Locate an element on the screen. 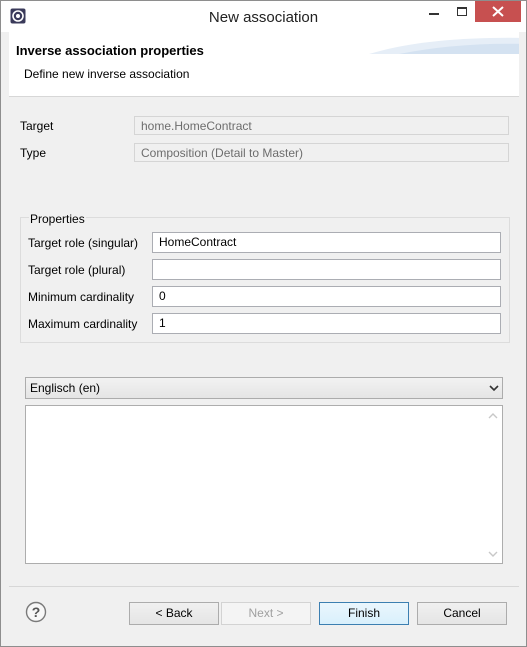  target-field: home.HomeContract is located at coordinates (321, 125).